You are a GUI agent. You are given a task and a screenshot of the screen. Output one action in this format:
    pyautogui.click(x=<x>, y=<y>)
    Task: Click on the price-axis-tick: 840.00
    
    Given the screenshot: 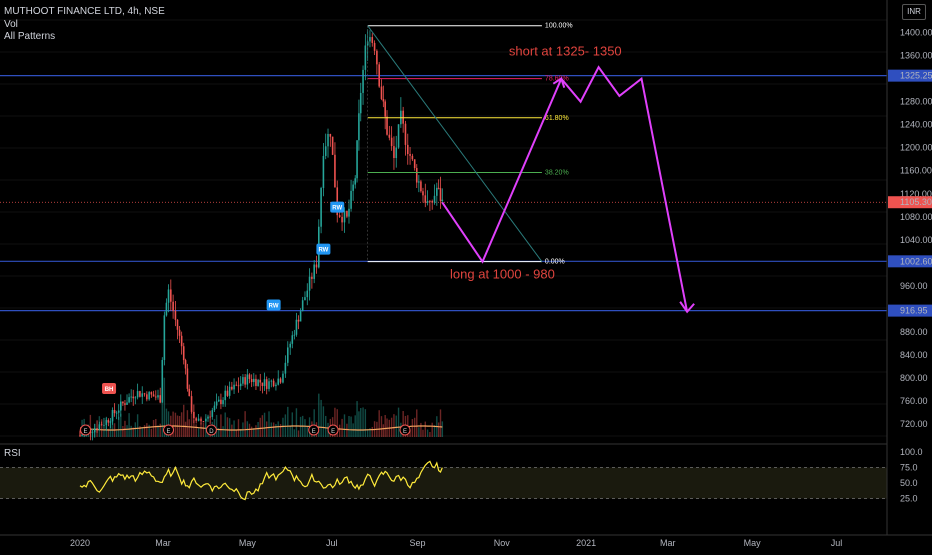 What is the action you would take?
    pyautogui.click(x=914, y=355)
    